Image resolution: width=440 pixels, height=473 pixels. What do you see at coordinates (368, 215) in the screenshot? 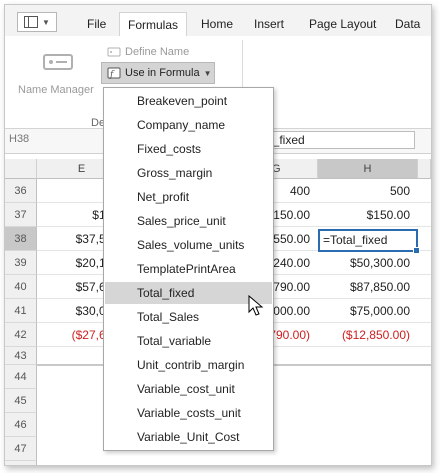
I see `cell-h37: $150.00` at bounding box center [368, 215].